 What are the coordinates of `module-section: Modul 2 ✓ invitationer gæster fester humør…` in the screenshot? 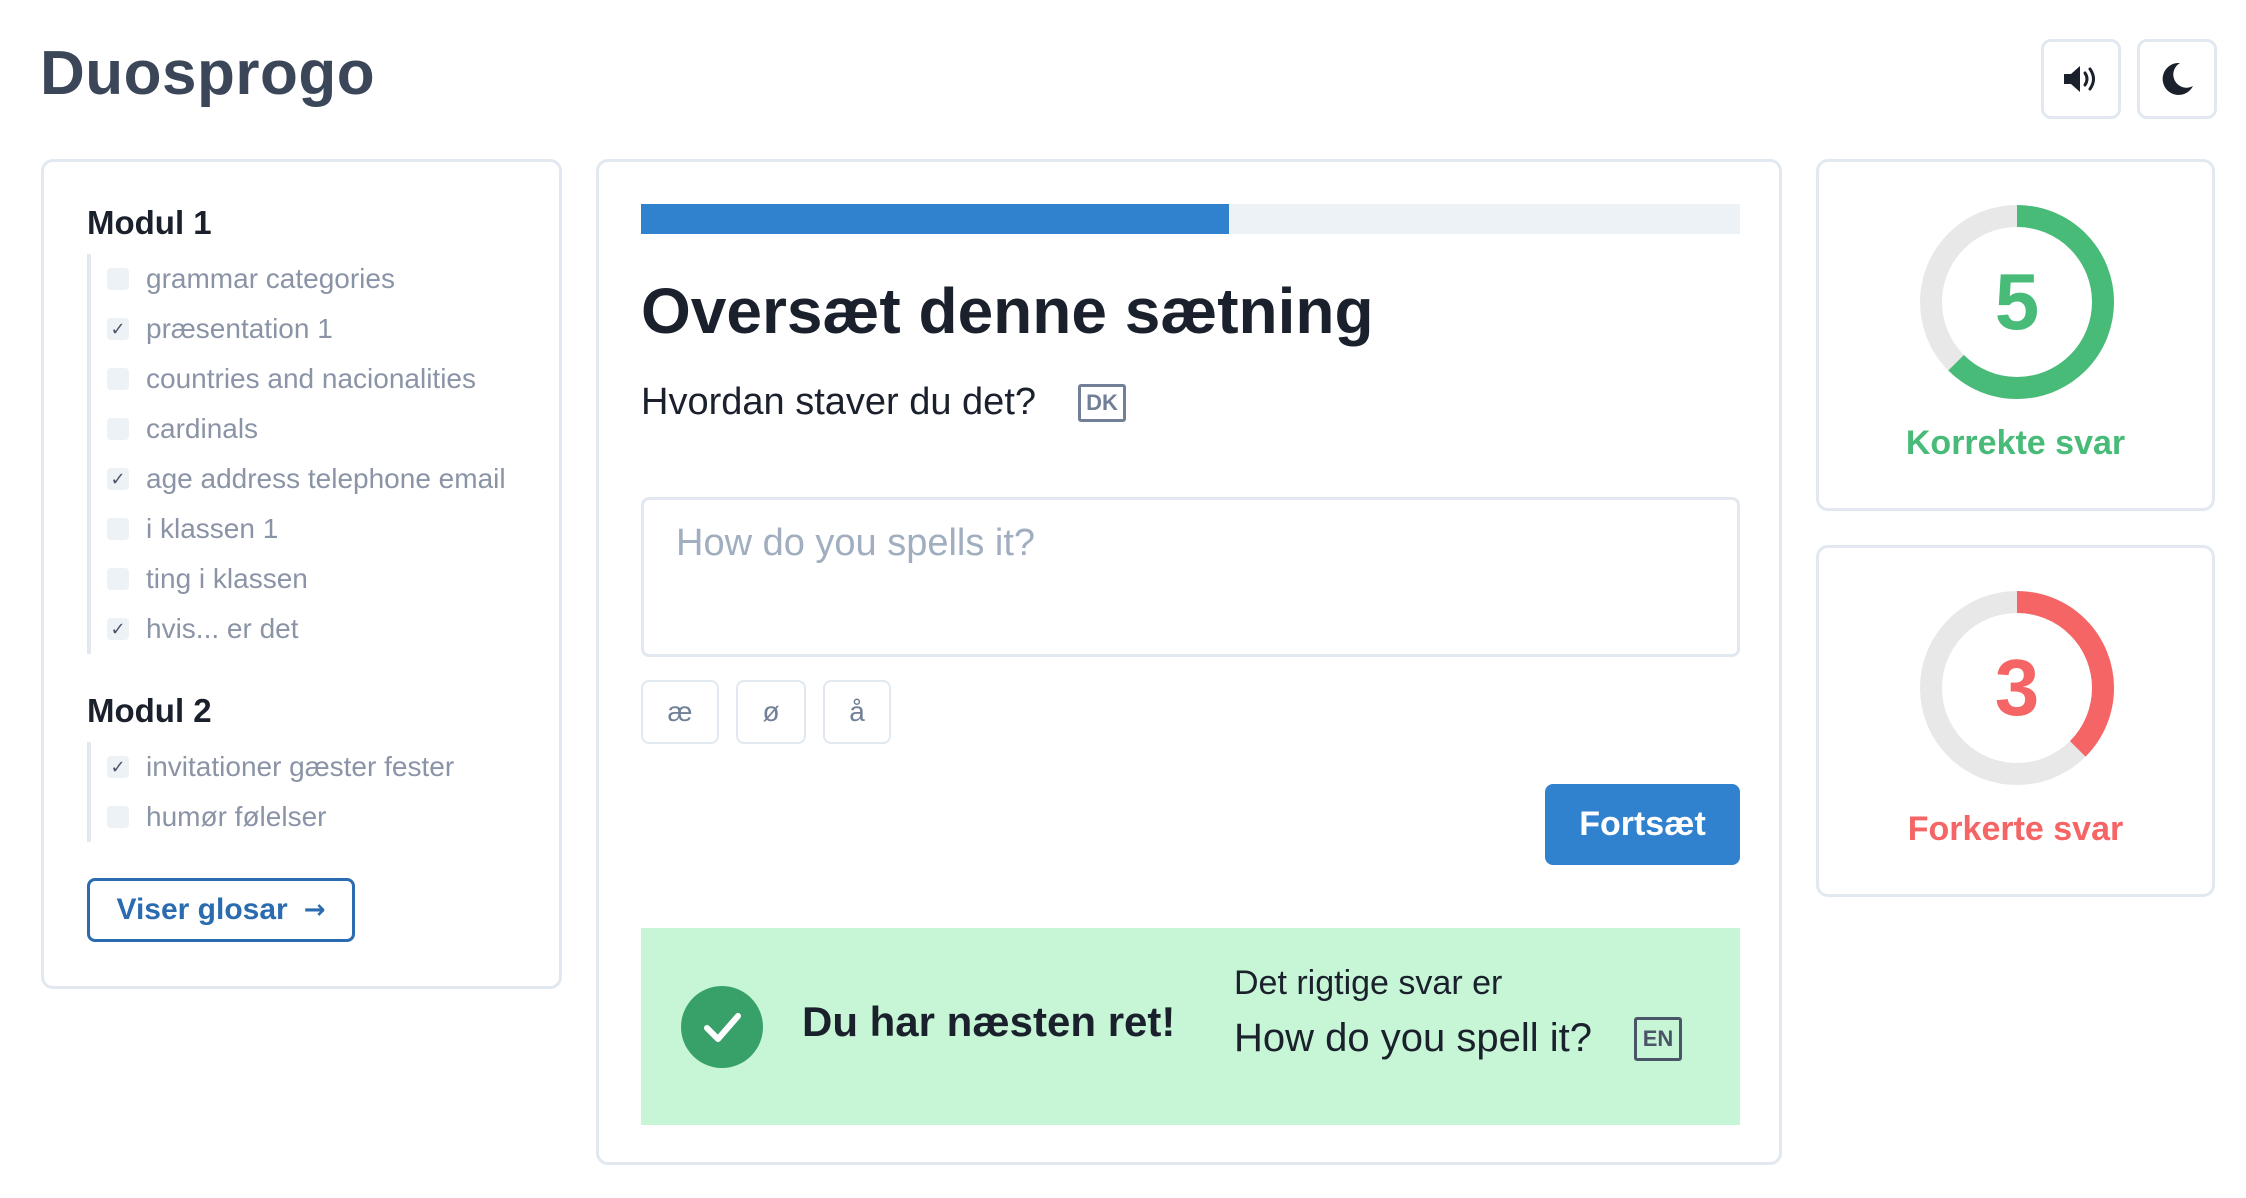 It's located at (301, 767).